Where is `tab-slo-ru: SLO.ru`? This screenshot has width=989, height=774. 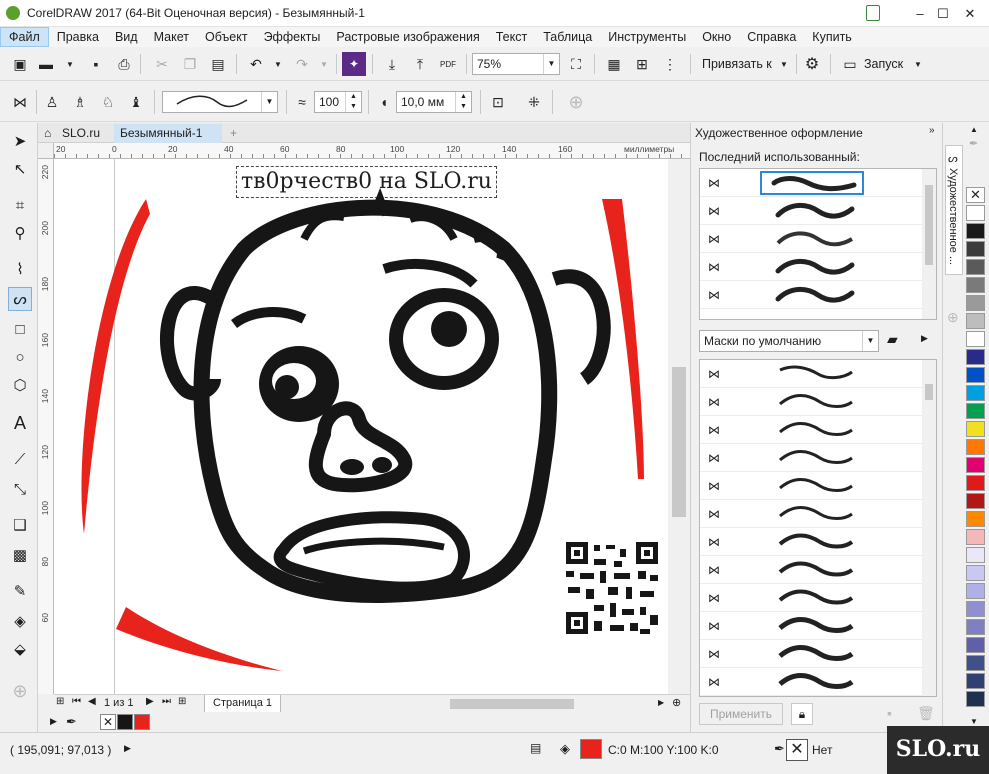 tab-slo-ru: SLO.ru is located at coordinates (85, 133).